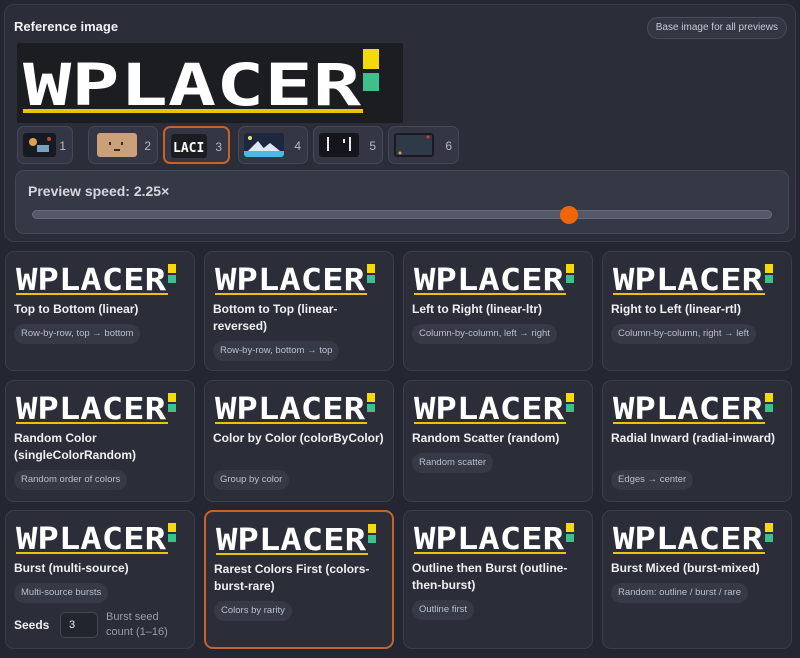 Image resolution: width=800 pixels, height=658 pixels. Describe the element at coordinates (298, 438) in the screenshot. I see `mode-title: Color by Color (colorByColor)` at that location.